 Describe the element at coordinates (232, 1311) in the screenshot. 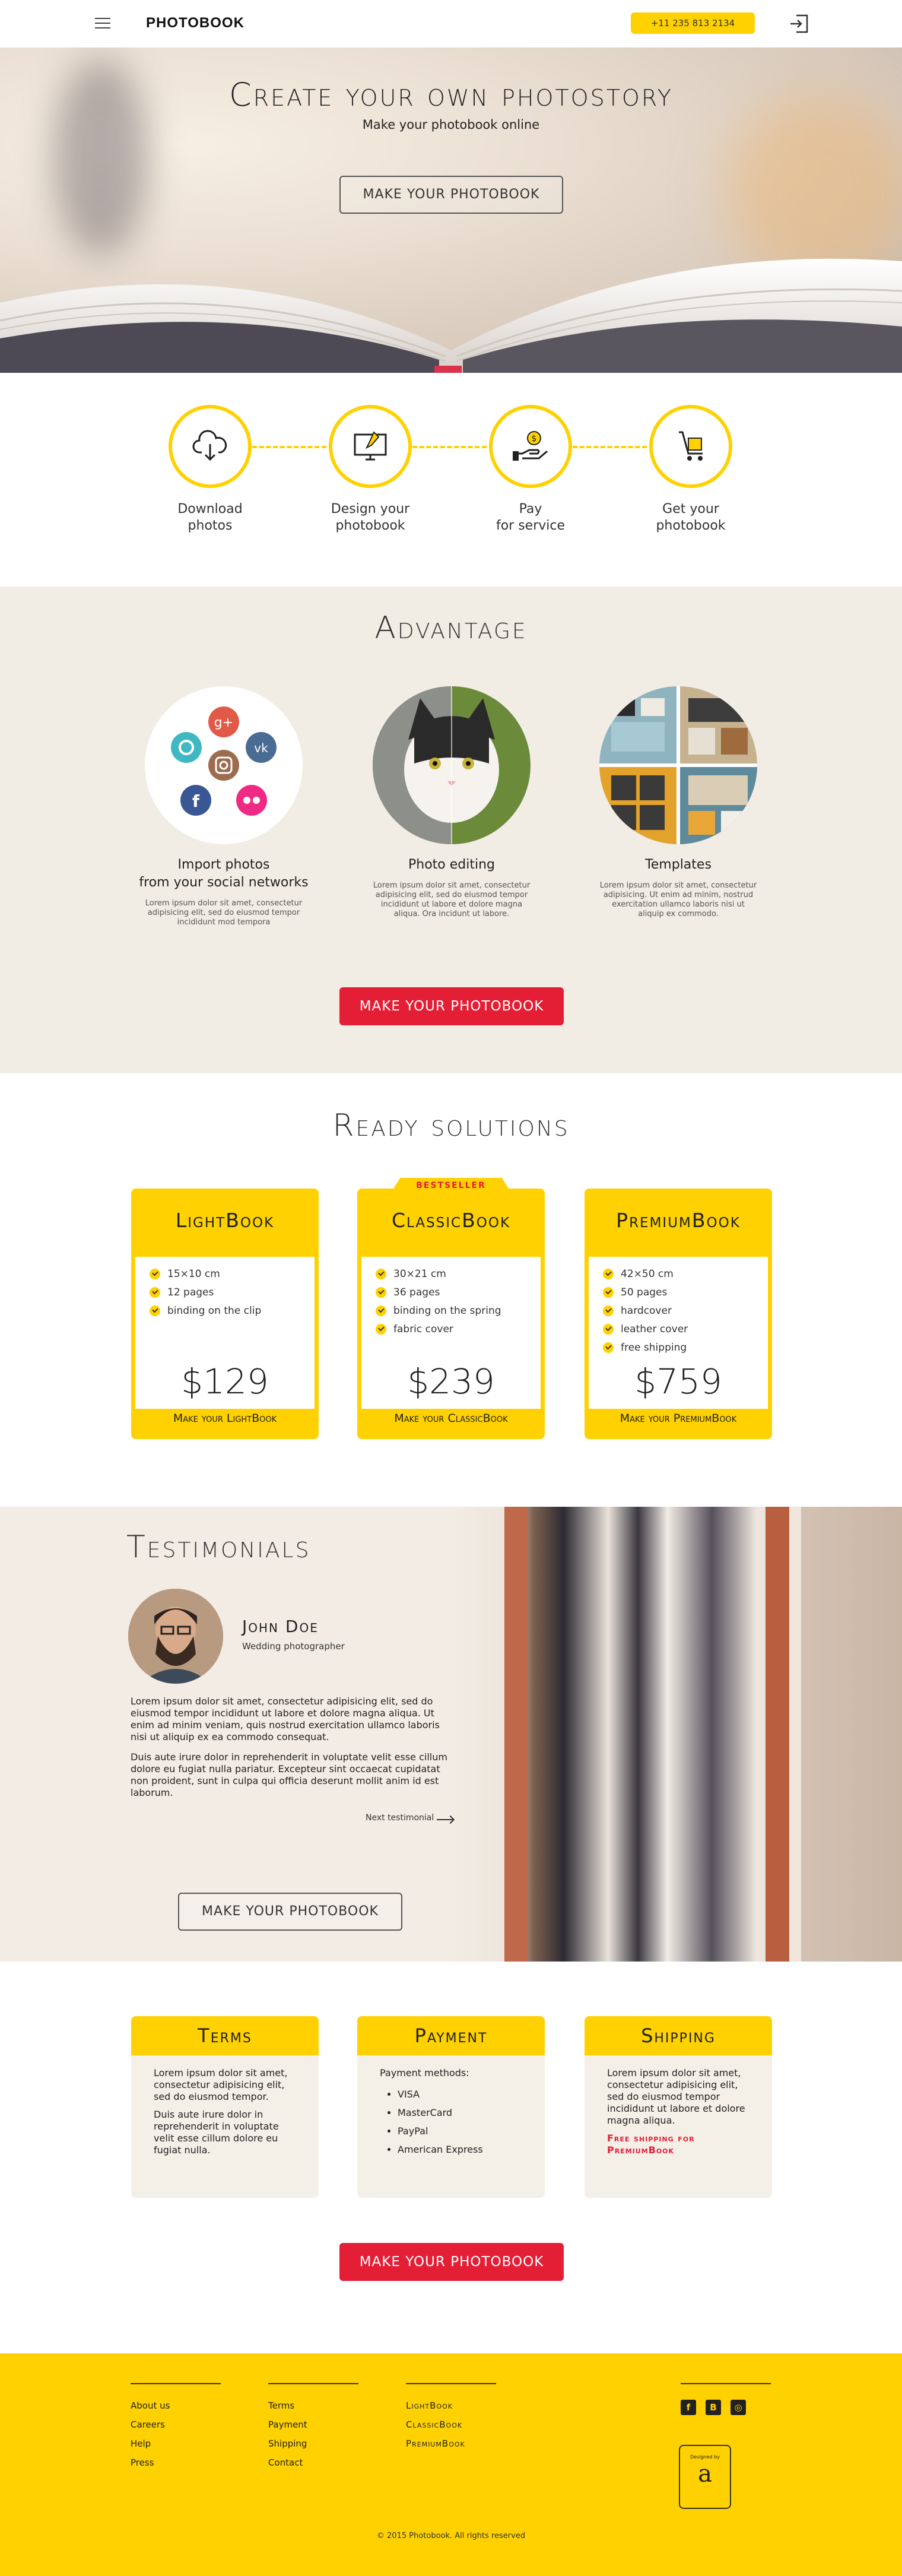

I see `feature-item: binding on the clip` at that location.